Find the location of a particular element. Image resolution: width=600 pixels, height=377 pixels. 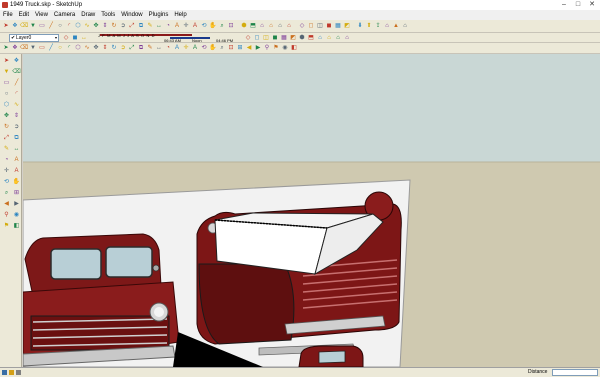

menu-edit: Edit is located at coordinates (24, 15).